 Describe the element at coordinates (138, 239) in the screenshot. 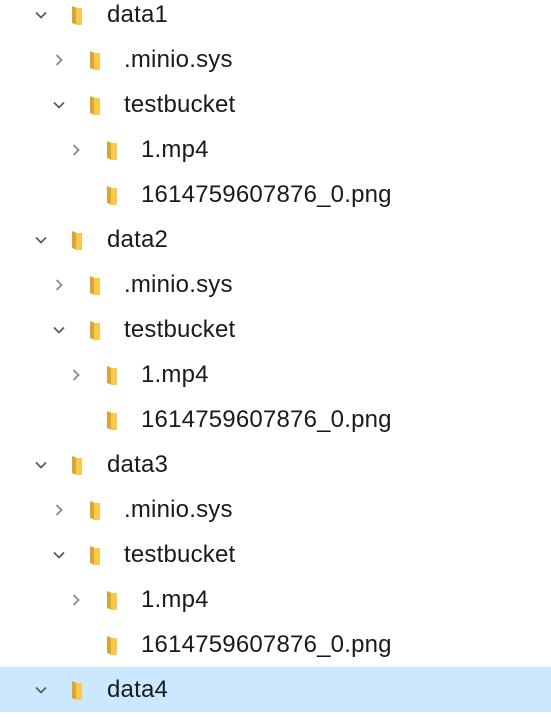

I see `tree-item-label: data2` at that location.